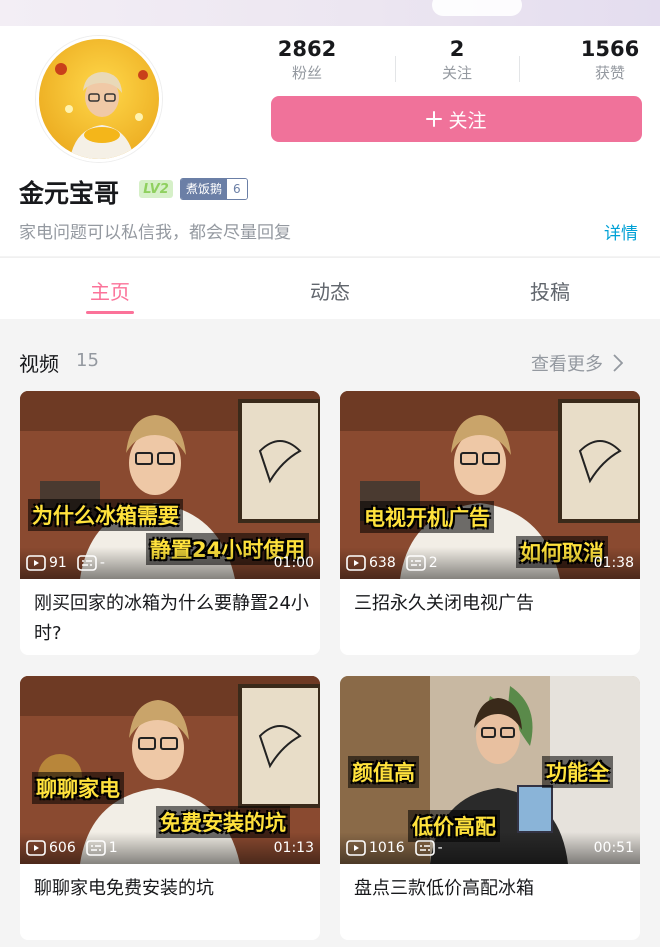 This screenshot has height=947, width=660. What do you see at coordinates (58, 563) in the screenshot?
I see `play-count: 91` at bounding box center [58, 563].